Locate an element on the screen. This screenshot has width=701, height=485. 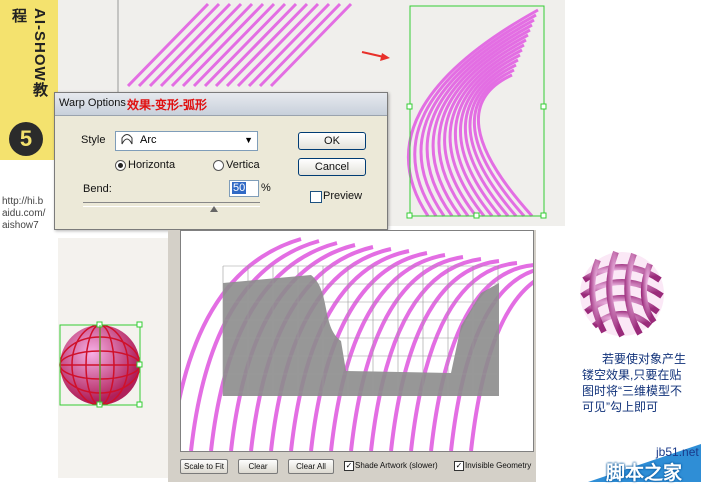
bend-input: 50 is located at coordinates (244, 188).